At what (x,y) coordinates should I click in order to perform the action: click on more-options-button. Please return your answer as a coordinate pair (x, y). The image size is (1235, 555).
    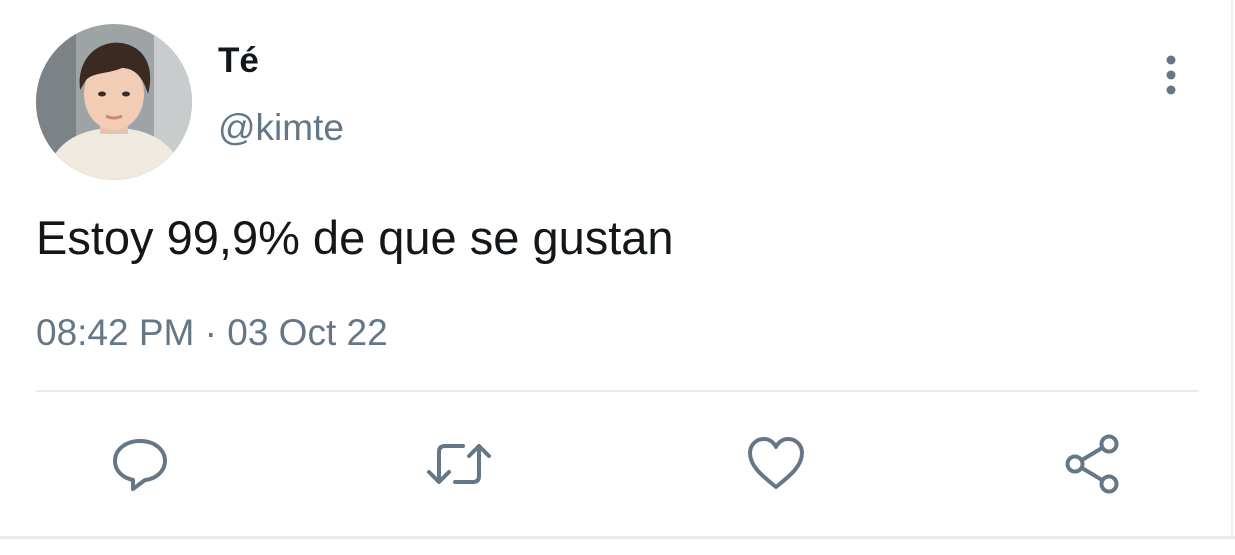
    Looking at the image, I should click on (1171, 75).